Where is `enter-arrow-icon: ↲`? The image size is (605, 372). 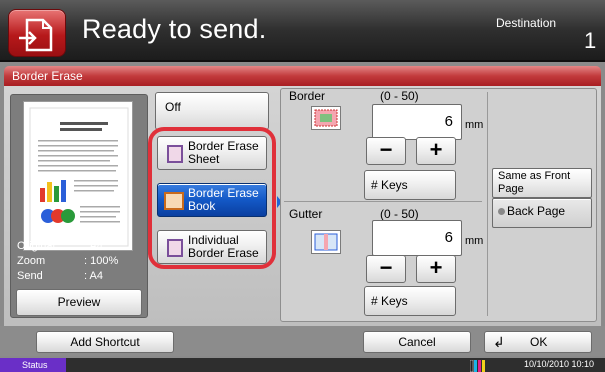 enter-arrow-icon: ↲ is located at coordinates (499, 342).